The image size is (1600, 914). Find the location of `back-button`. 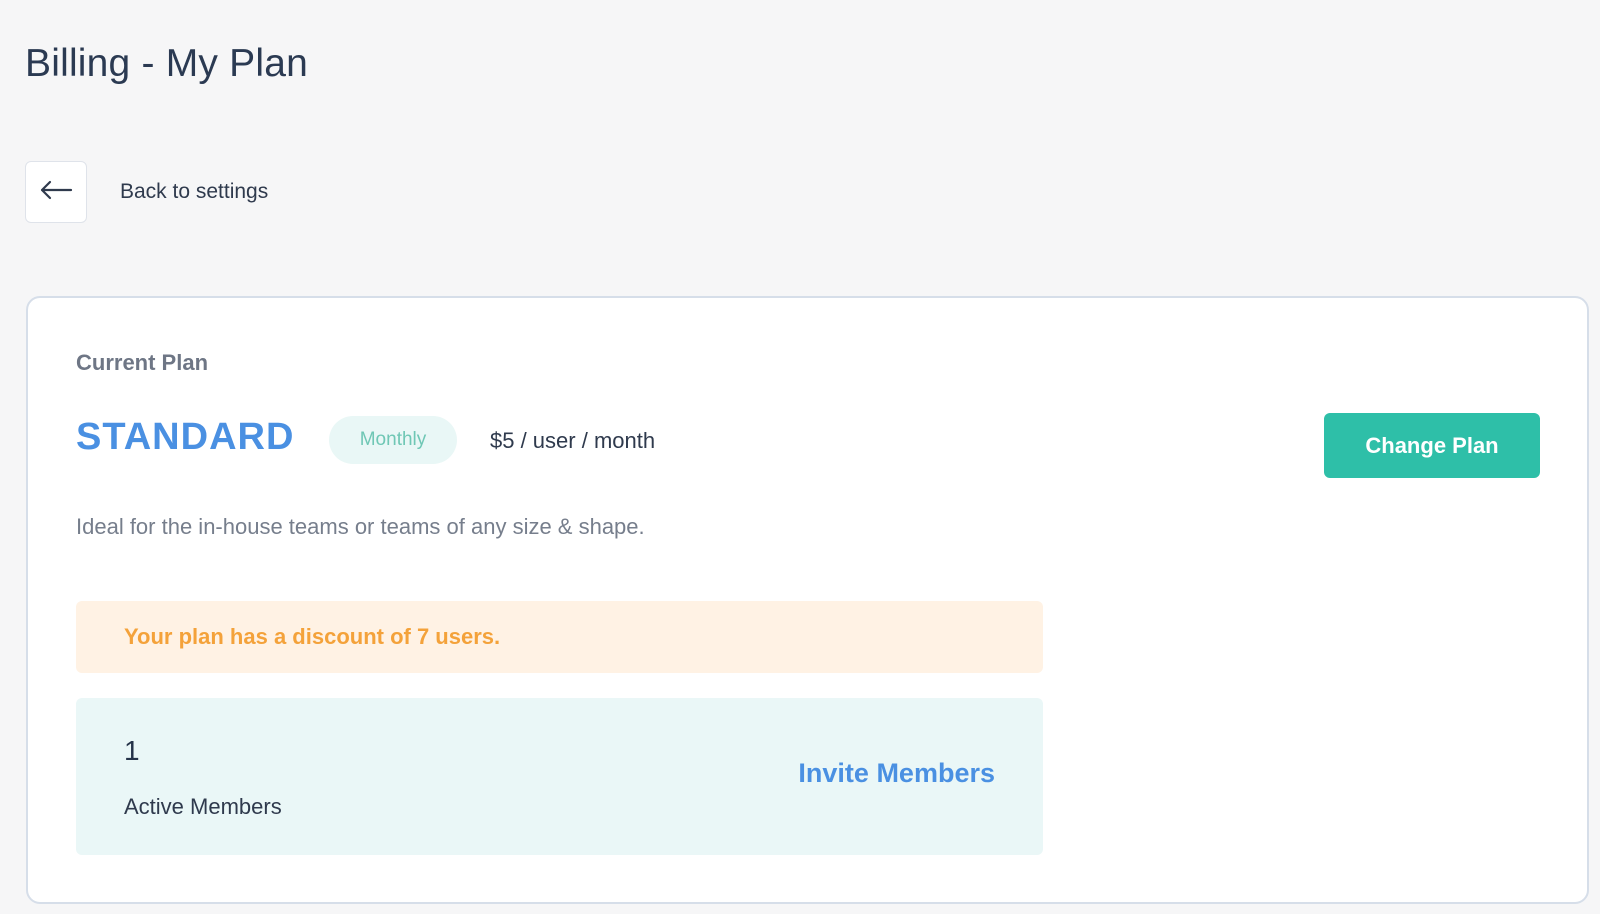

back-button is located at coordinates (56, 192).